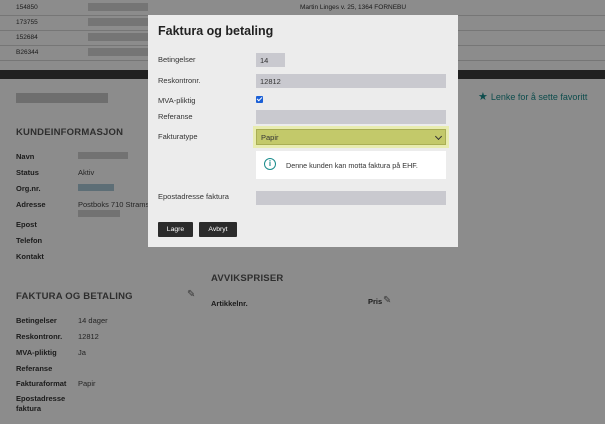 The height and width of the screenshot is (424, 605). Describe the element at coordinates (177, 100) in the screenshot. I see `mva-label: MVA-pliktig` at that location.